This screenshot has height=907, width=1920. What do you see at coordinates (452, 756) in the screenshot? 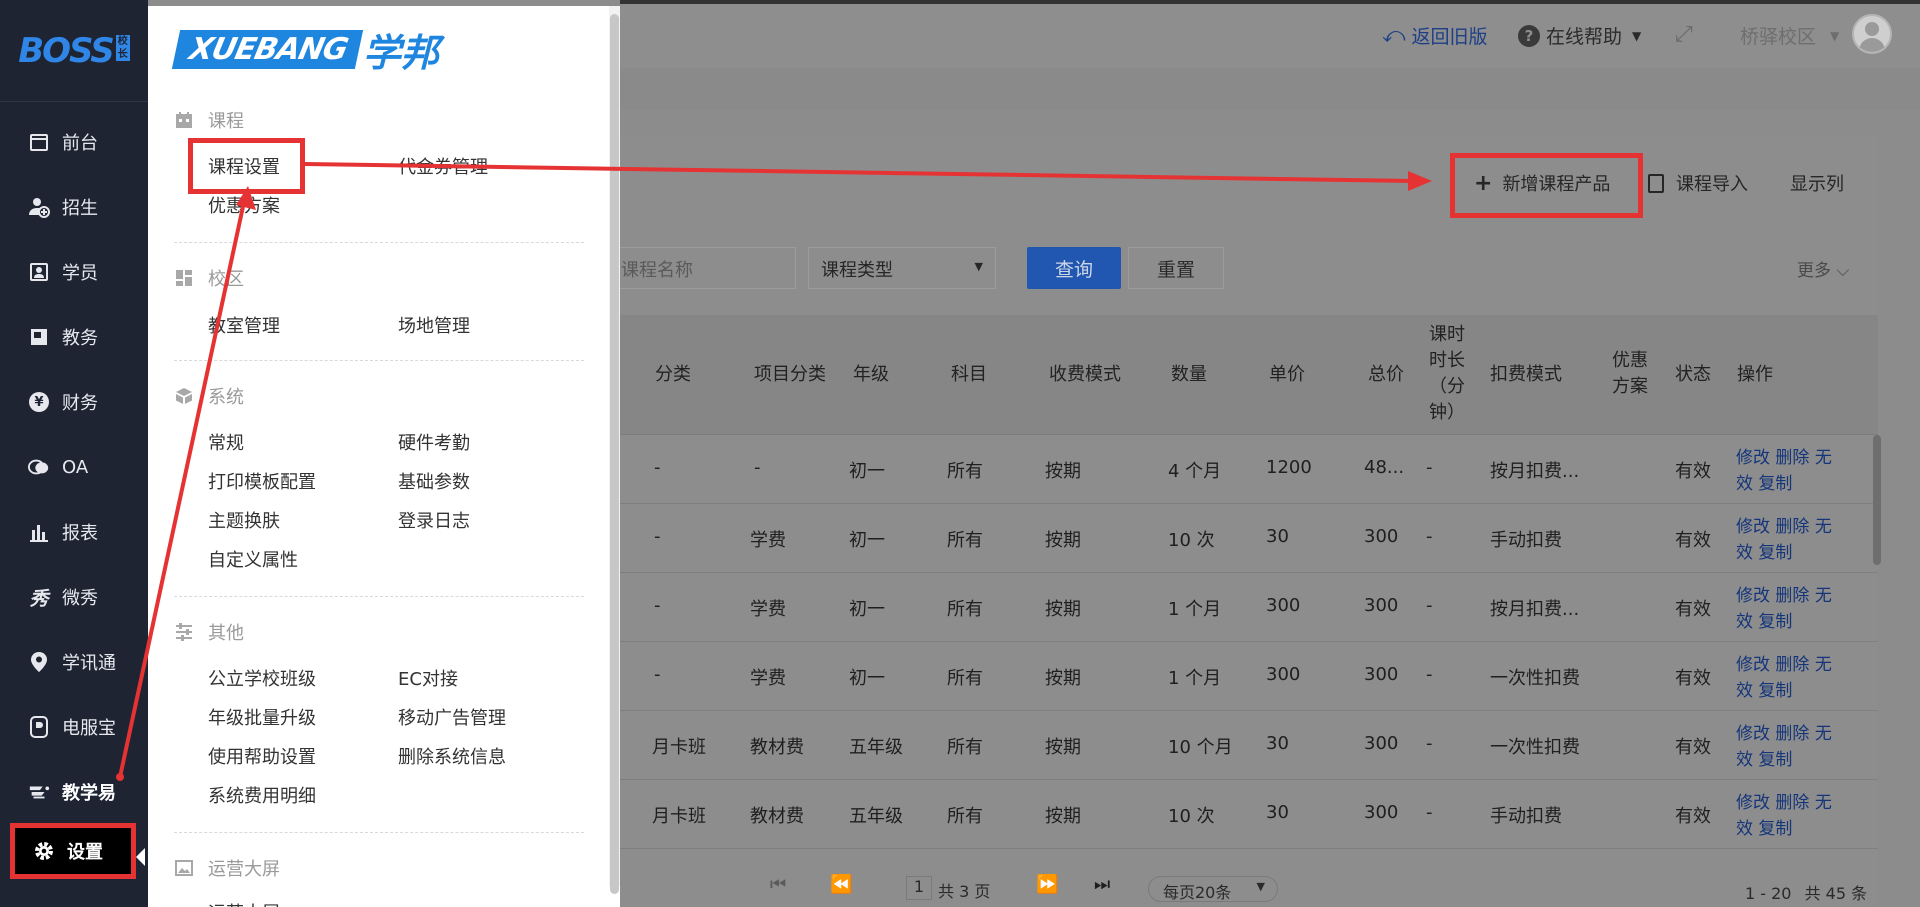
I see `menu-item-delete-system-info: 删除系统信息` at bounding box center [452, 756].